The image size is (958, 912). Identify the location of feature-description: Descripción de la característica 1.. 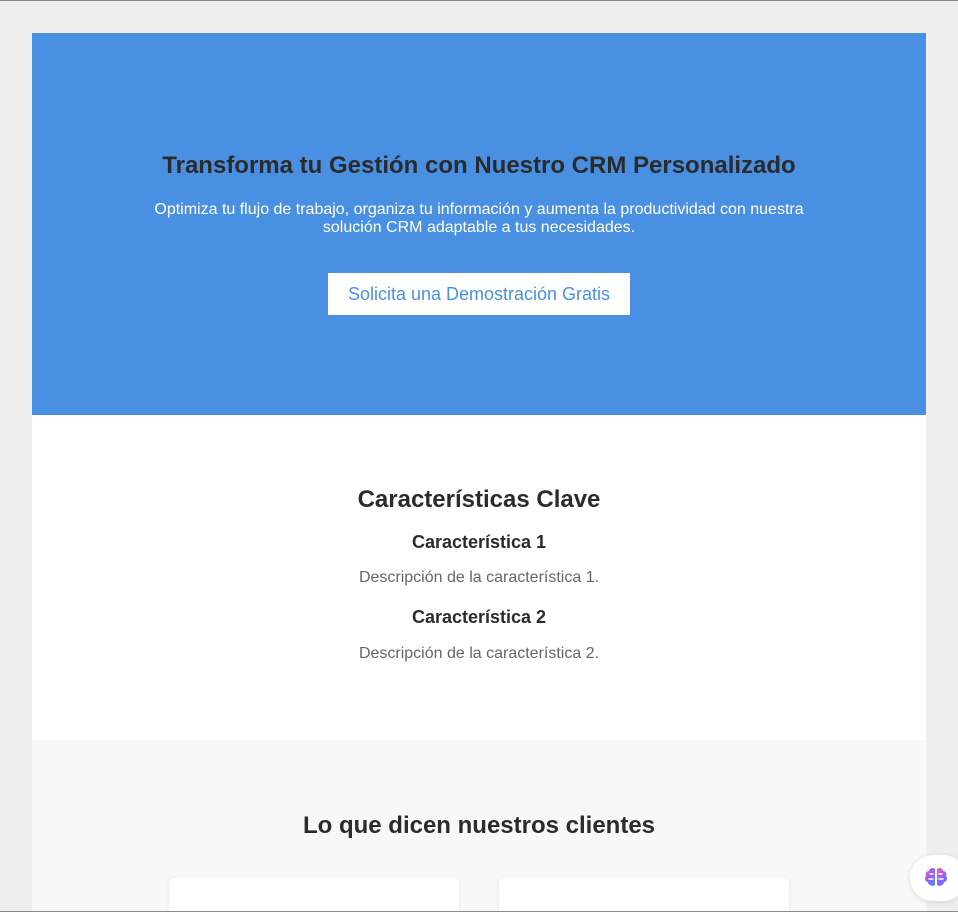
(479, 577).